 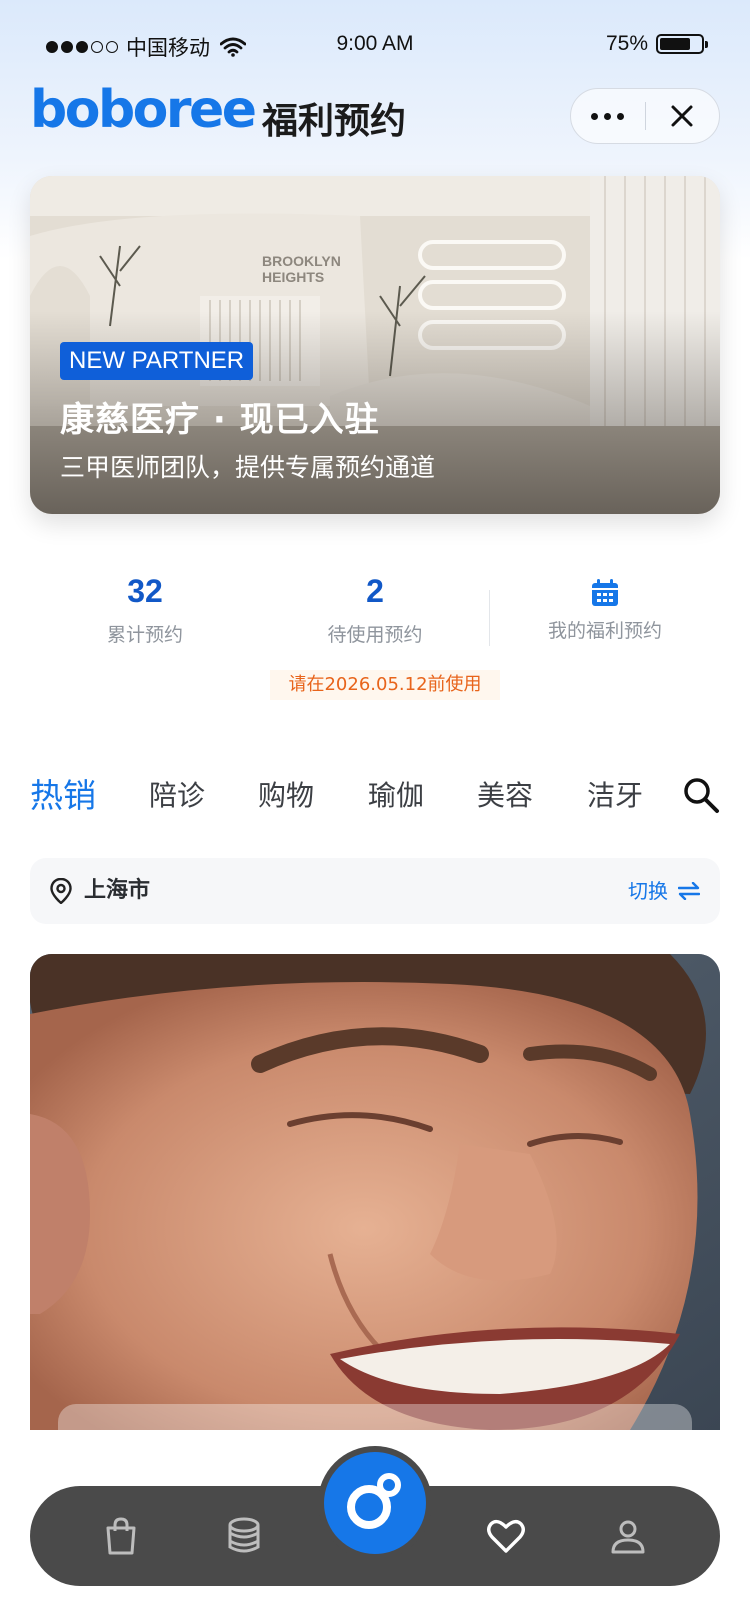 I want to click on stat-total-bookings: 32 累计预约, so click(x=145, y=608).